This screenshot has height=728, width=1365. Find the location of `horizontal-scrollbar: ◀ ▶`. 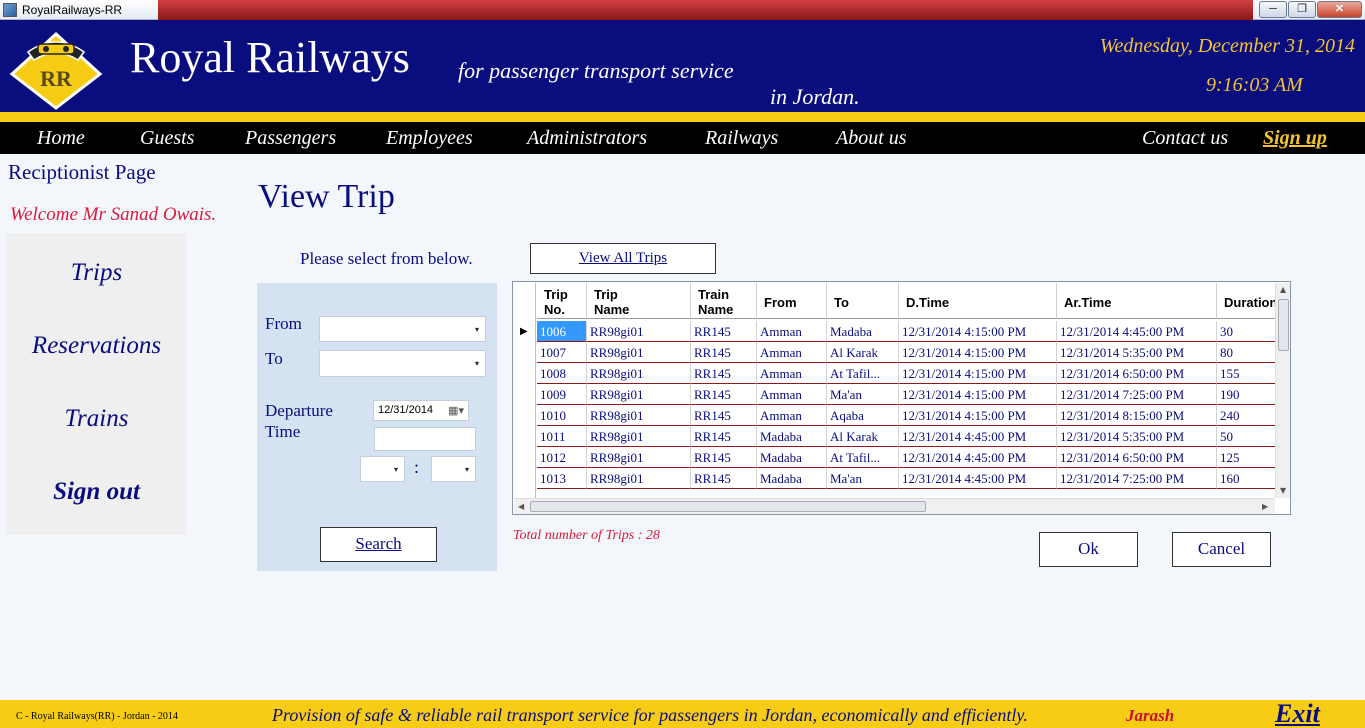

horizontal-scrollbar: ◀ ▶ is located at coordinates (894, 506).